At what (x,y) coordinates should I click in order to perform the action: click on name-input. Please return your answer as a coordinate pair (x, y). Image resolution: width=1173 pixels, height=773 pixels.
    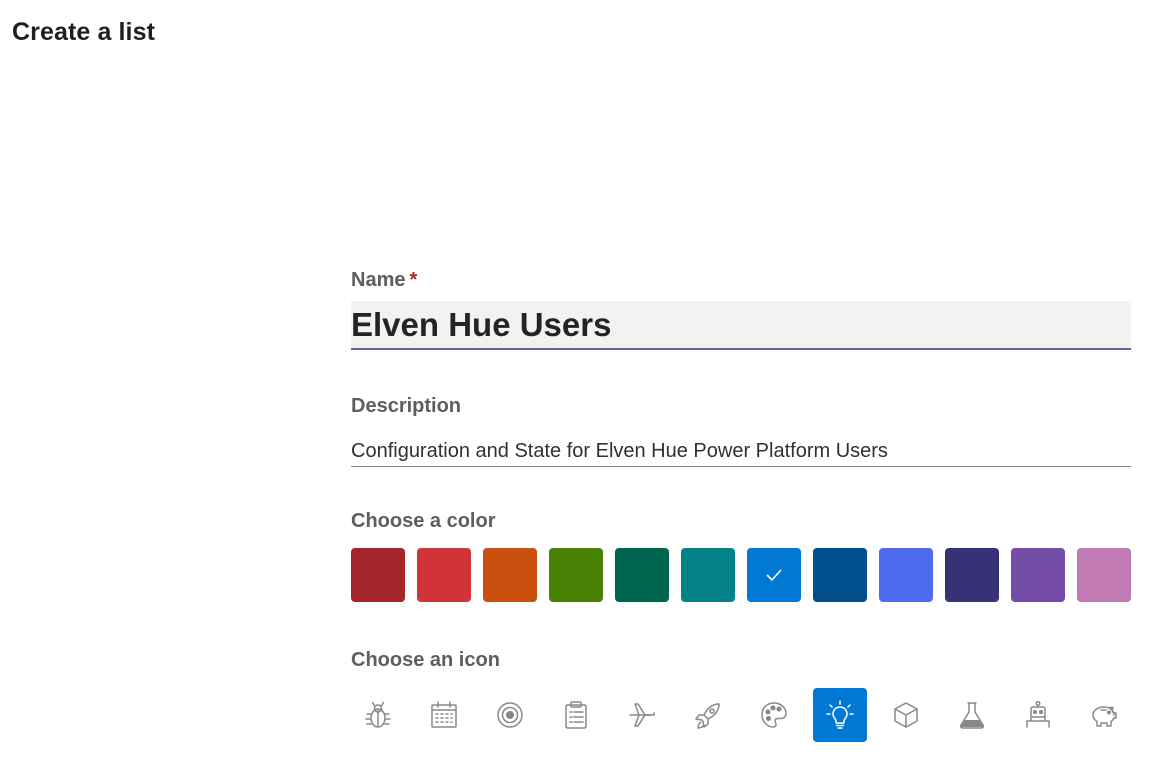
    Looking at the image, I should click on (741, 325).